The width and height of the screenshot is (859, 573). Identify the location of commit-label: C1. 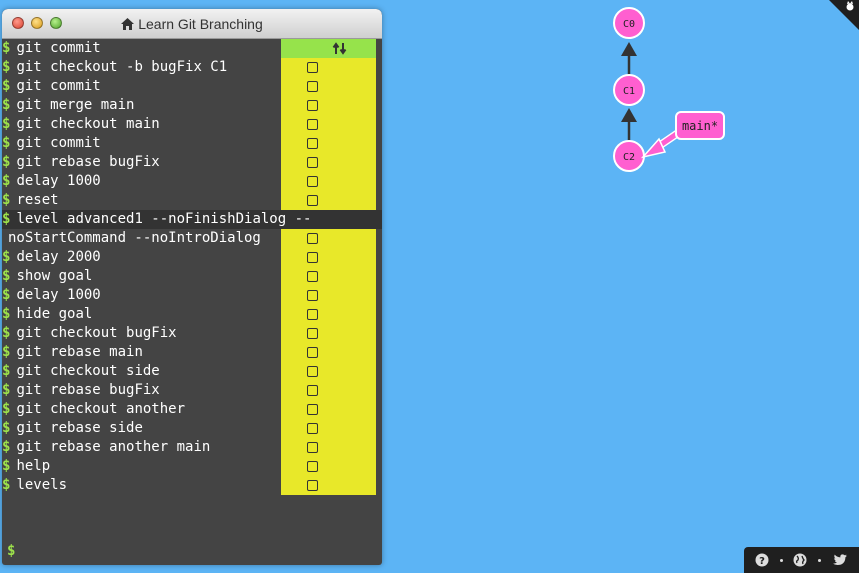
(629, 91).